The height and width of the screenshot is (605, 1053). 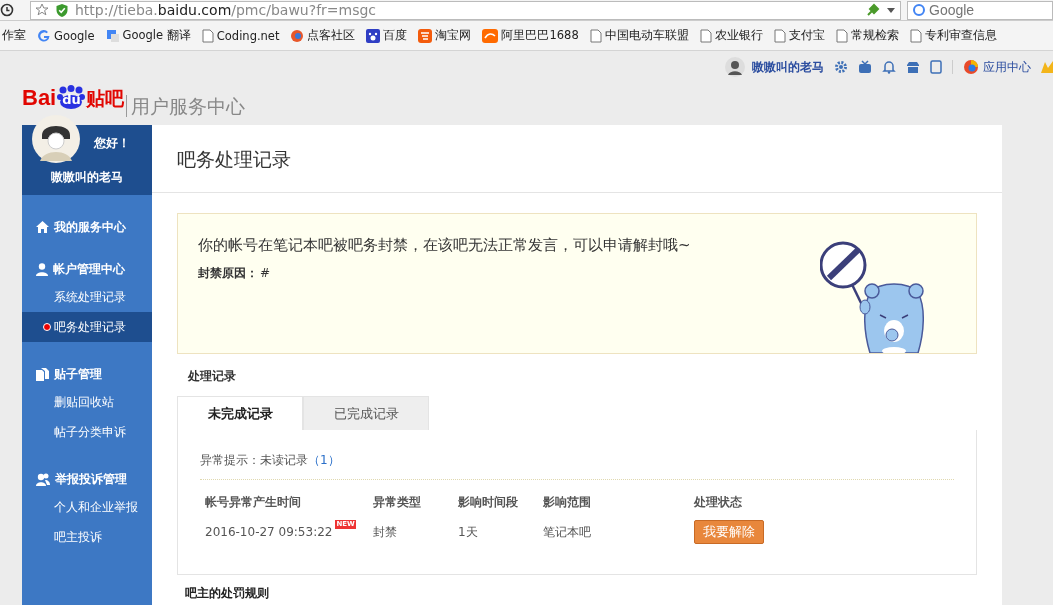 What do you see at coordinates (240, 35) in the screenshot?
I see `bookmark-link: Coding.net` at bounding box center [240, 35].